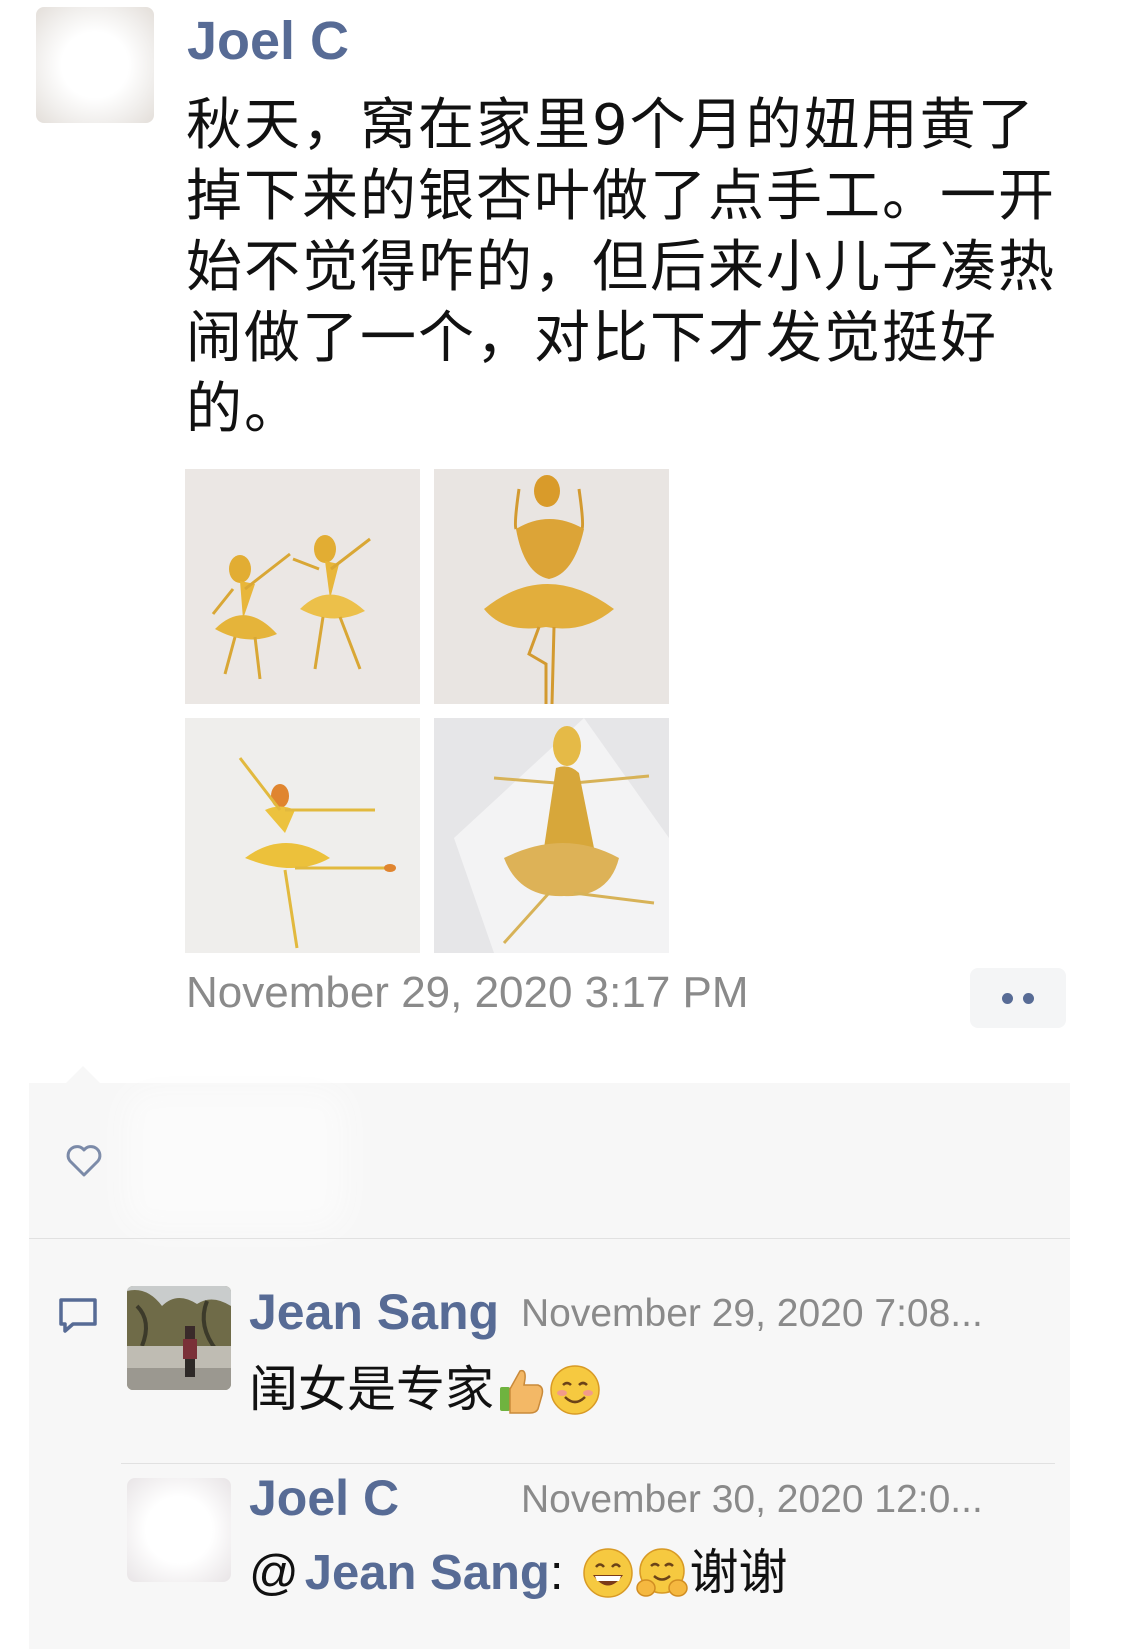 This screenshot has height=1649, width=1122. What do you see at coordinates (551, 586) in the screenshot?
I see `ginkgo-leaf-ballerina-photo` at bounding box center [551, 586].